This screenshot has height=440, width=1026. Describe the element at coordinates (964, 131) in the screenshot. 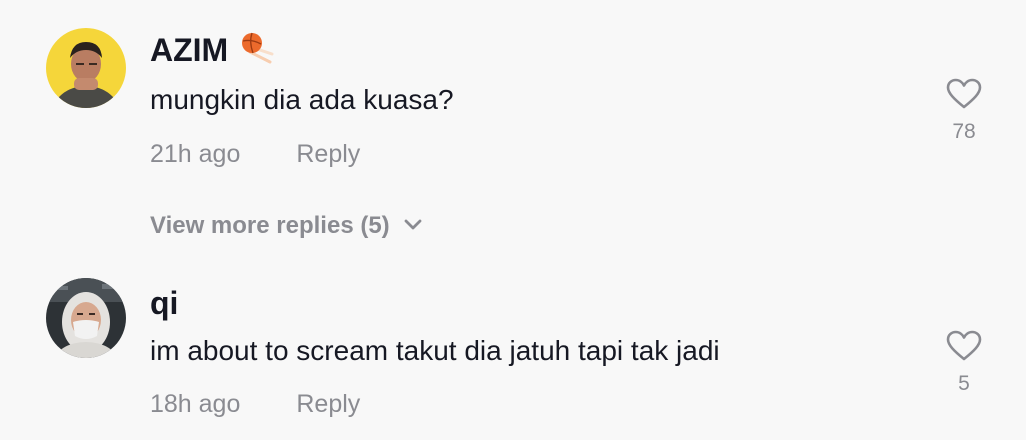

I see `like-count: 78` at that location.